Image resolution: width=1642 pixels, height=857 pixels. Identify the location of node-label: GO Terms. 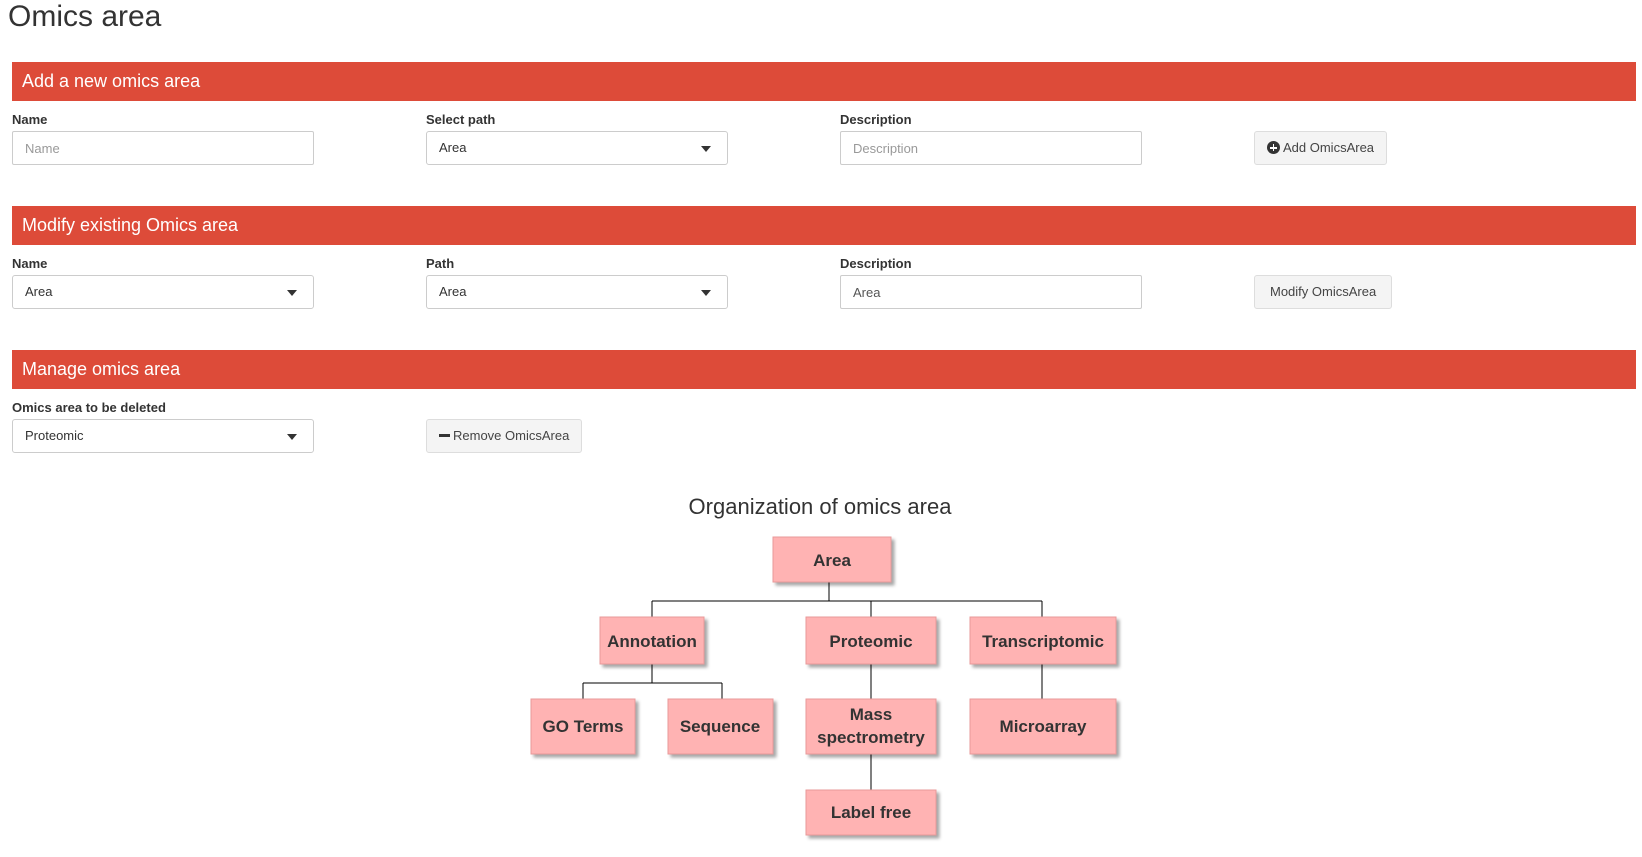
(583, 726).